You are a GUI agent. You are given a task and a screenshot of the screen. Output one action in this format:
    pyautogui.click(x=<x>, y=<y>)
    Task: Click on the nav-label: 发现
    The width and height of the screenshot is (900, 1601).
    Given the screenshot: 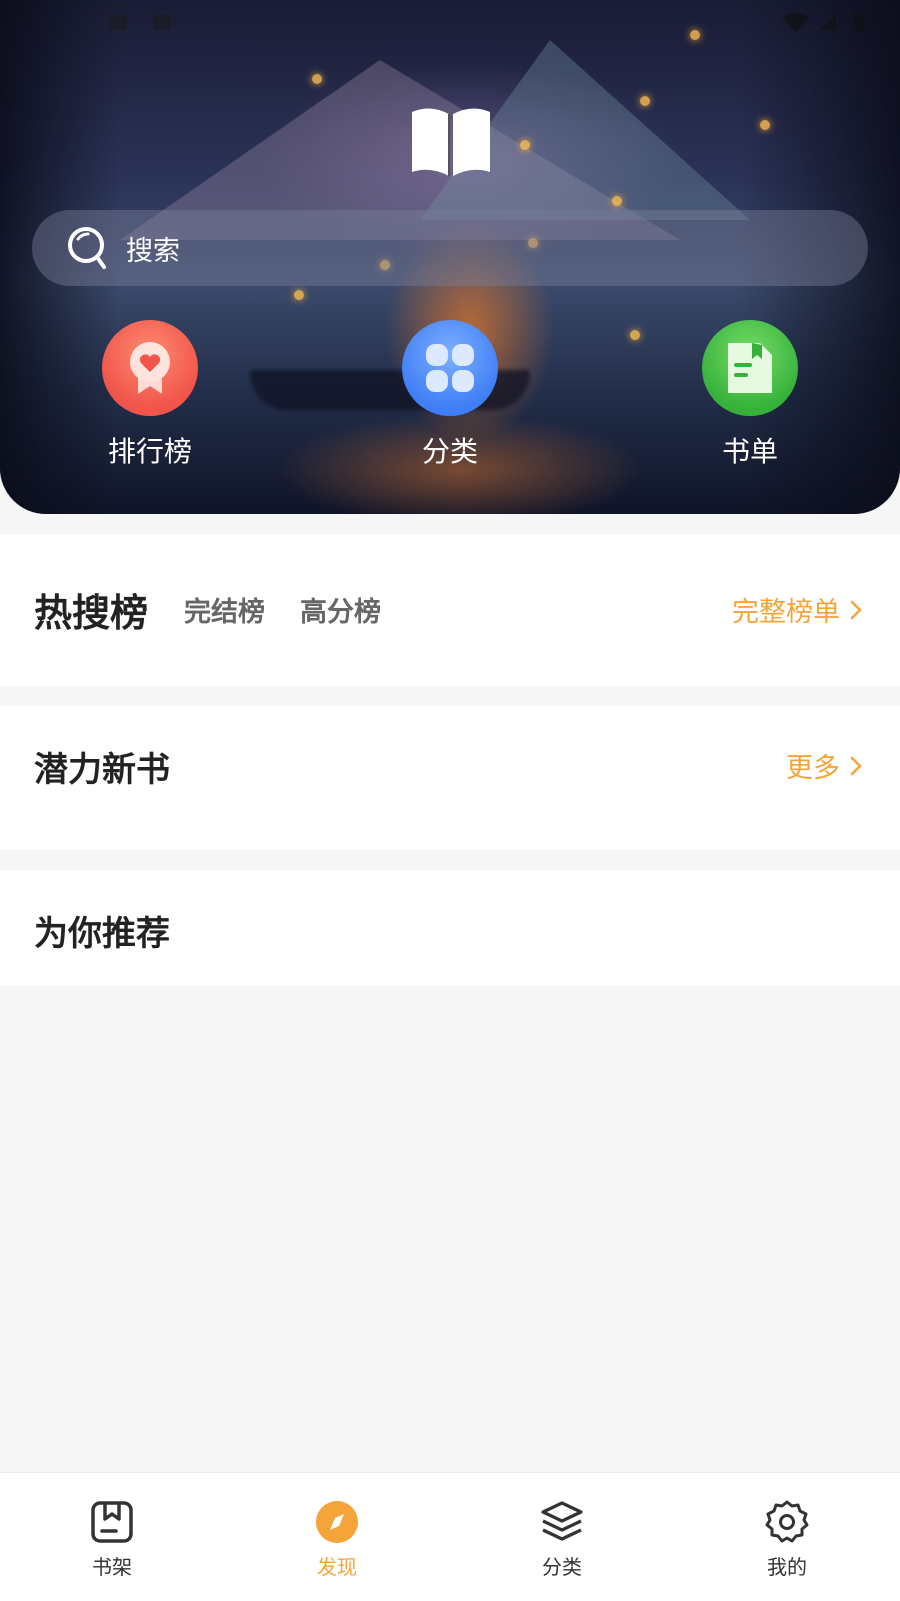 What is the action you would take?
    pyautogui.click(x=337, y=1567)
    